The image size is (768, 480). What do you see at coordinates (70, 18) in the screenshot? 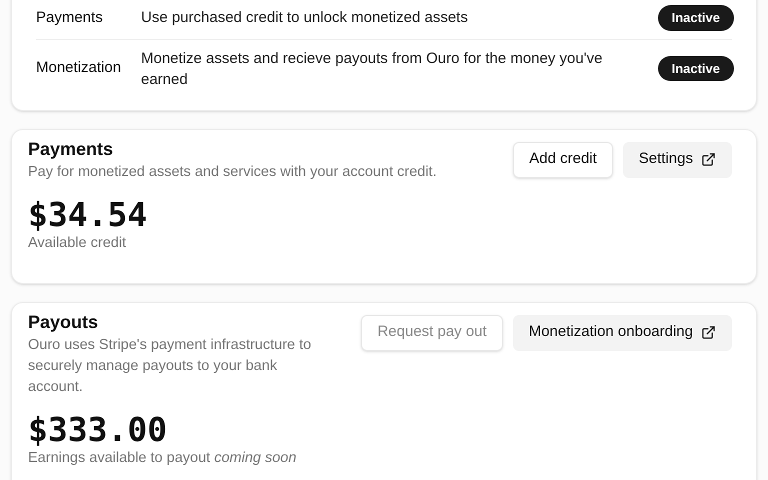
I see `feature-name: Payments` at bounding box center [70, 18].